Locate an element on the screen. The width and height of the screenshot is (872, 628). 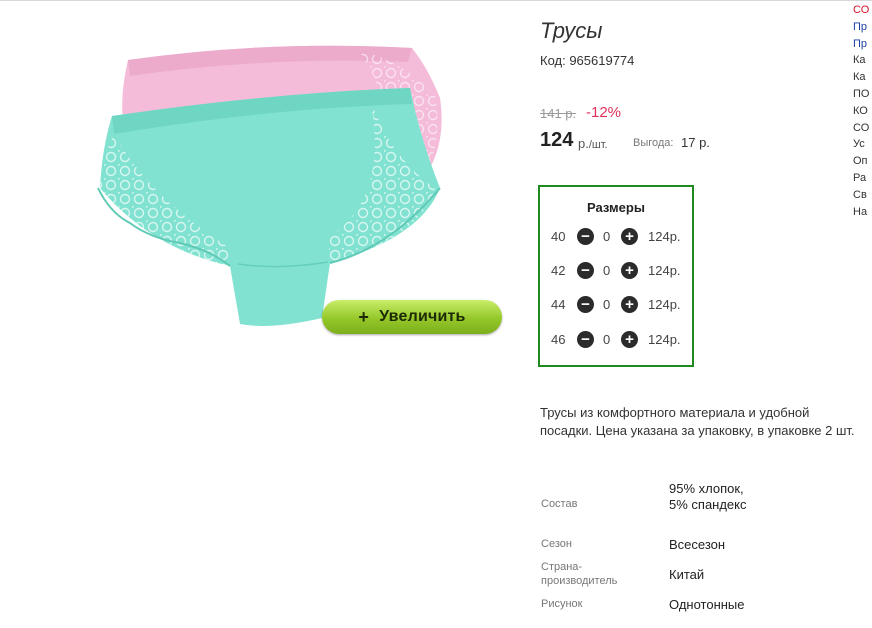
zoom-button: + Увеличить is located at coordinates (412, 317).